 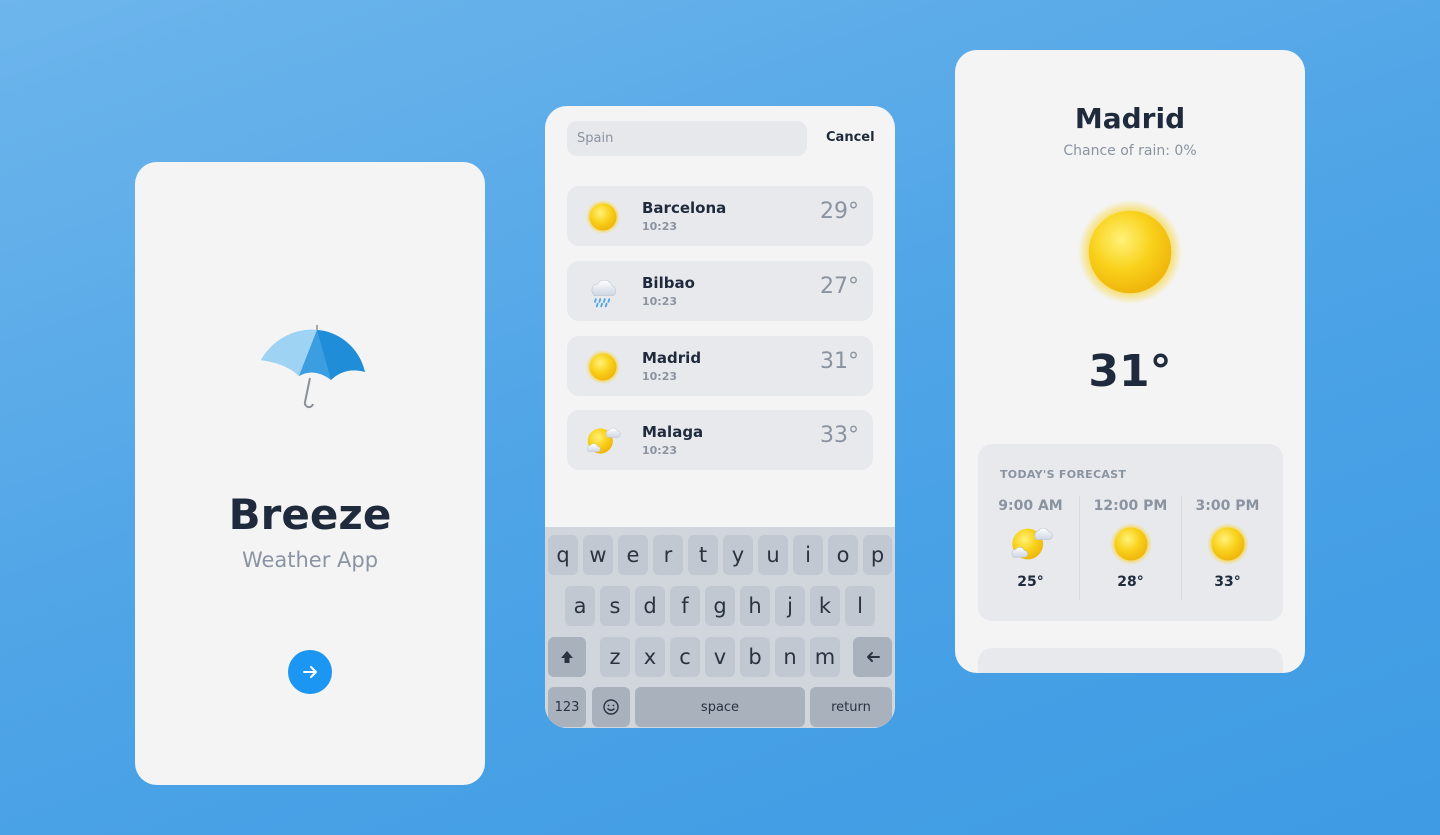 I want to click on shift-key, so click(x=567, y=657).